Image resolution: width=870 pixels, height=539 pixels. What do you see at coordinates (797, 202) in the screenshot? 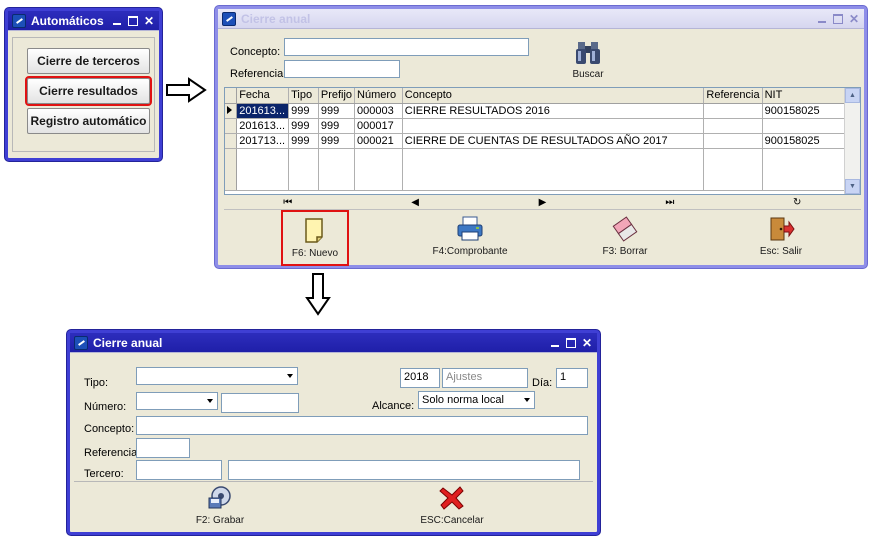
I see `refresh-icon: ↻` at bounding box center [797, 202].